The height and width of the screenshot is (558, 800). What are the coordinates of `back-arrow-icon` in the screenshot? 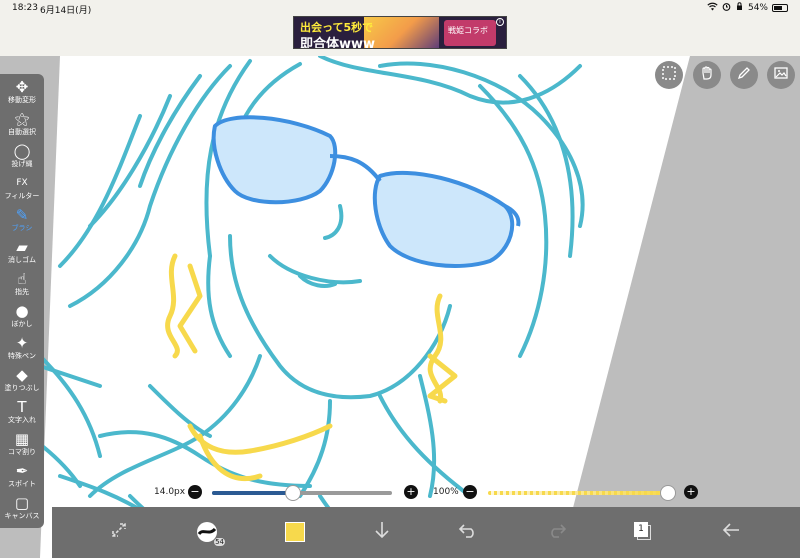 It's located at (731, 532).